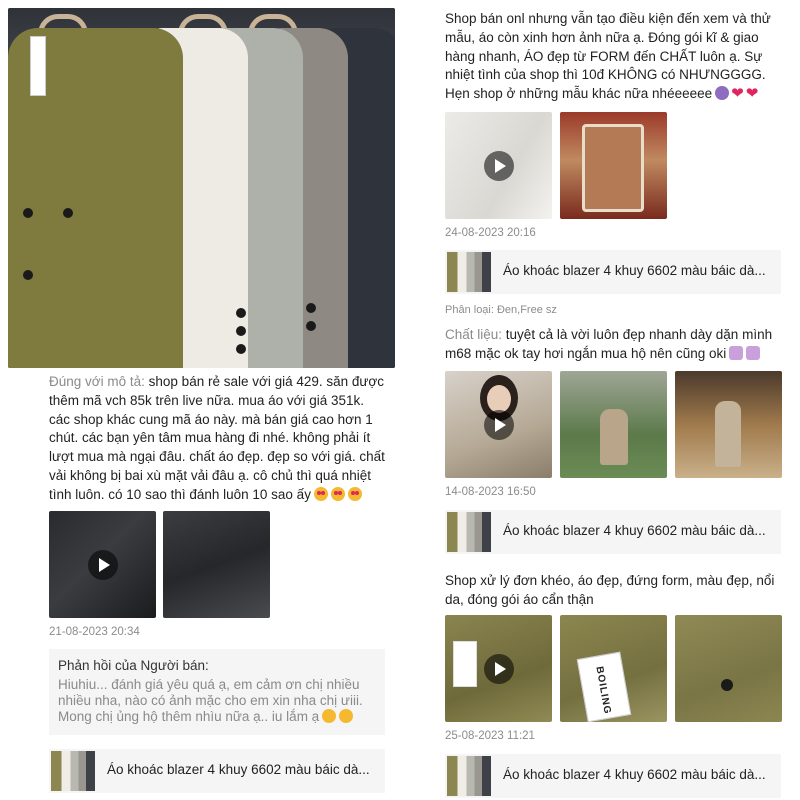 The image size is (800, 800). I want to click on review-photo-thumb-2: BOILING, so click(613, 668).